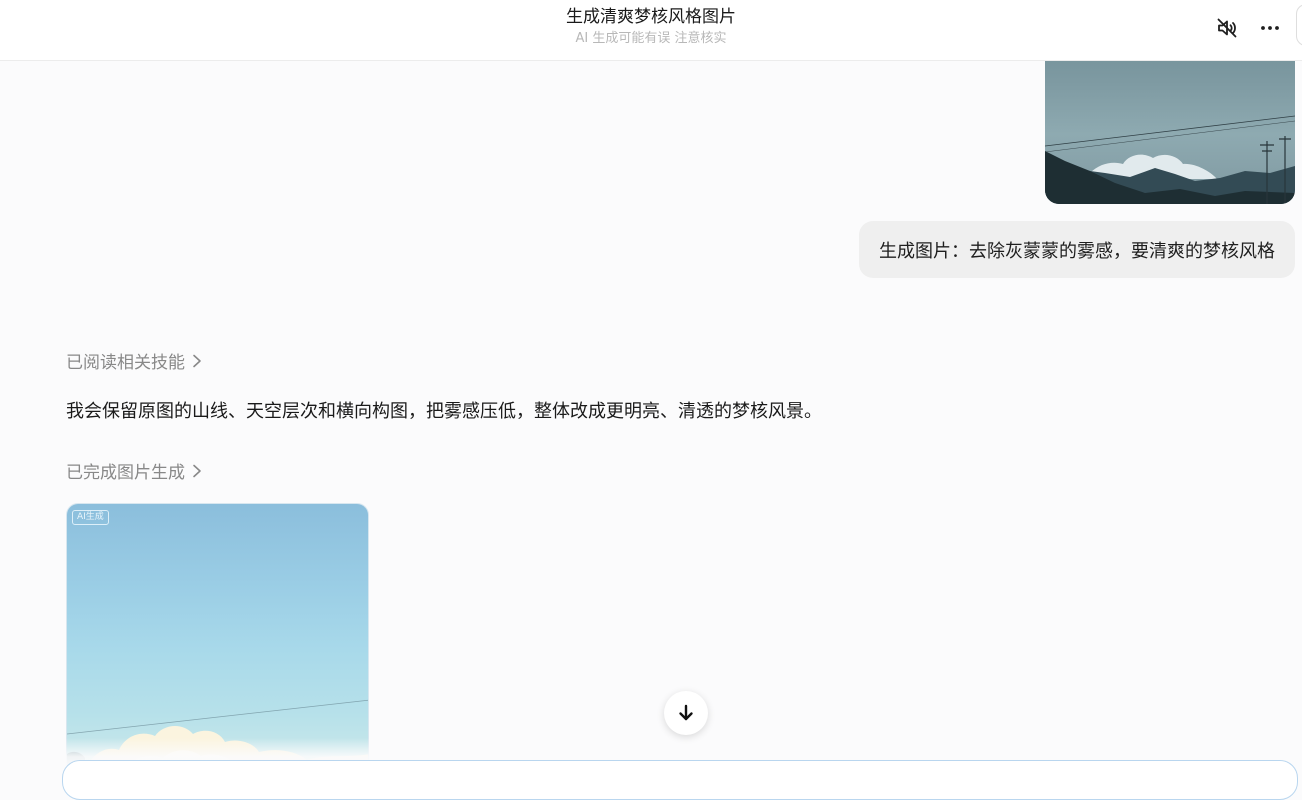  I want to click on scroll-to-bottom-button, so click(686, 713).